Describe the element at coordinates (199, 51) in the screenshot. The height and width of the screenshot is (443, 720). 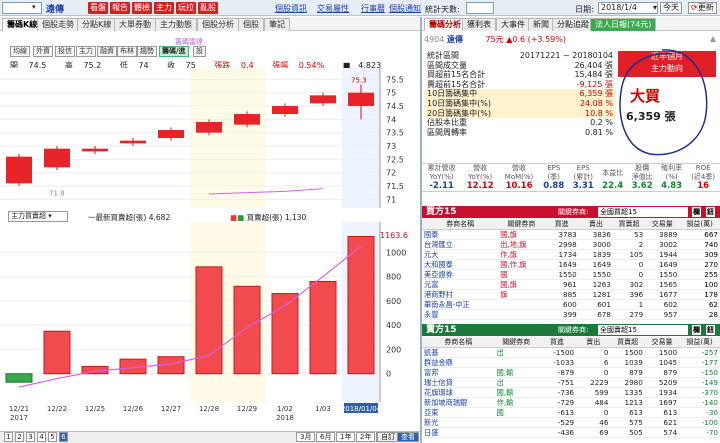
I see `indicator-8: 設` at that location.